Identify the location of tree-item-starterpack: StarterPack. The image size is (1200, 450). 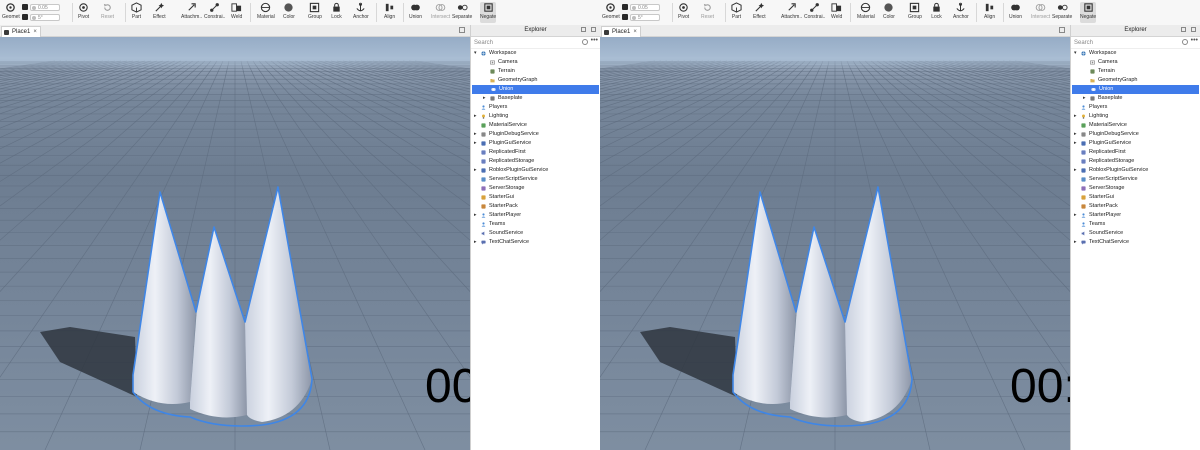
(535, 206).